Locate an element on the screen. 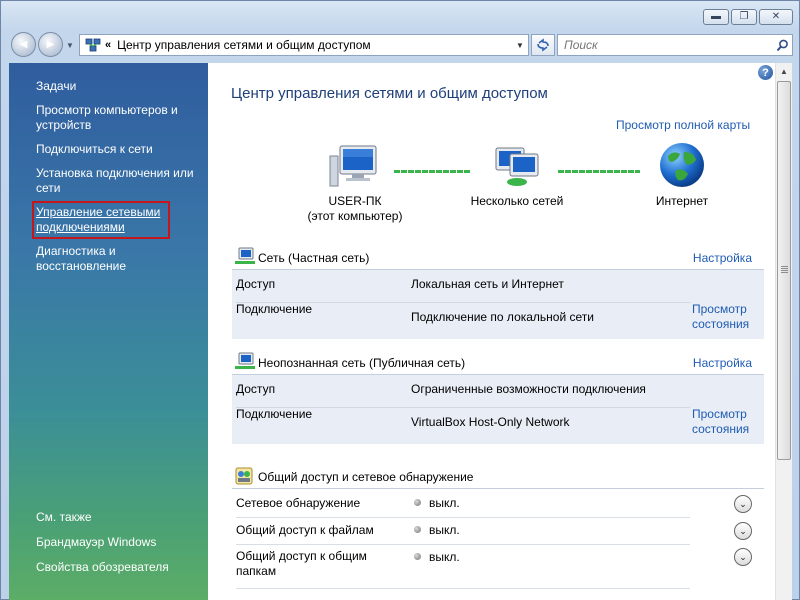  refresh-icon is located at coordinates (543, 45).